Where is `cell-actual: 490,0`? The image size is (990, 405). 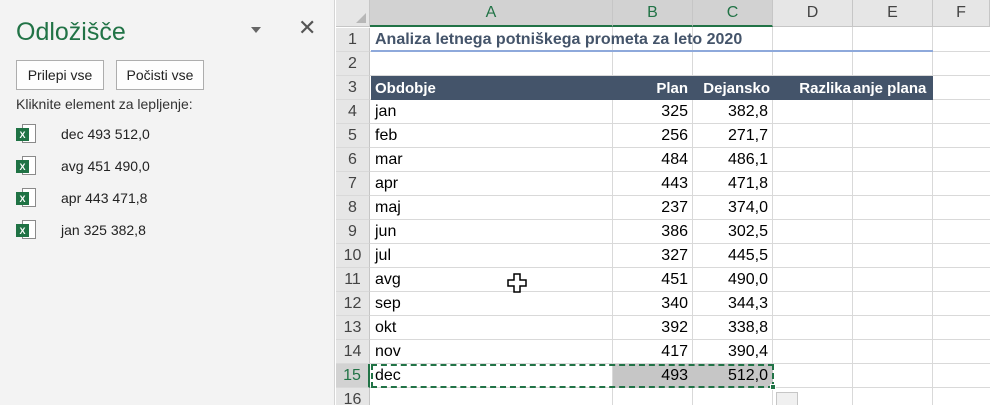 cell-actual: 490,0 is located at coordinates (732, 280).